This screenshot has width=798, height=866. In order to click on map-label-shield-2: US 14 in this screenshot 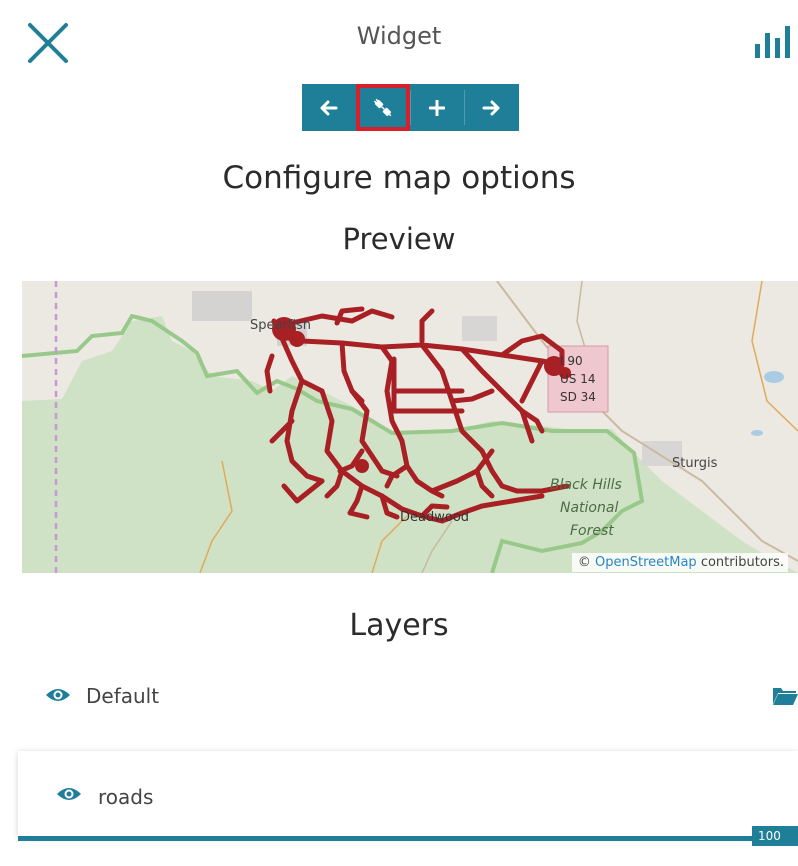, I will do `click(577, 379)`.